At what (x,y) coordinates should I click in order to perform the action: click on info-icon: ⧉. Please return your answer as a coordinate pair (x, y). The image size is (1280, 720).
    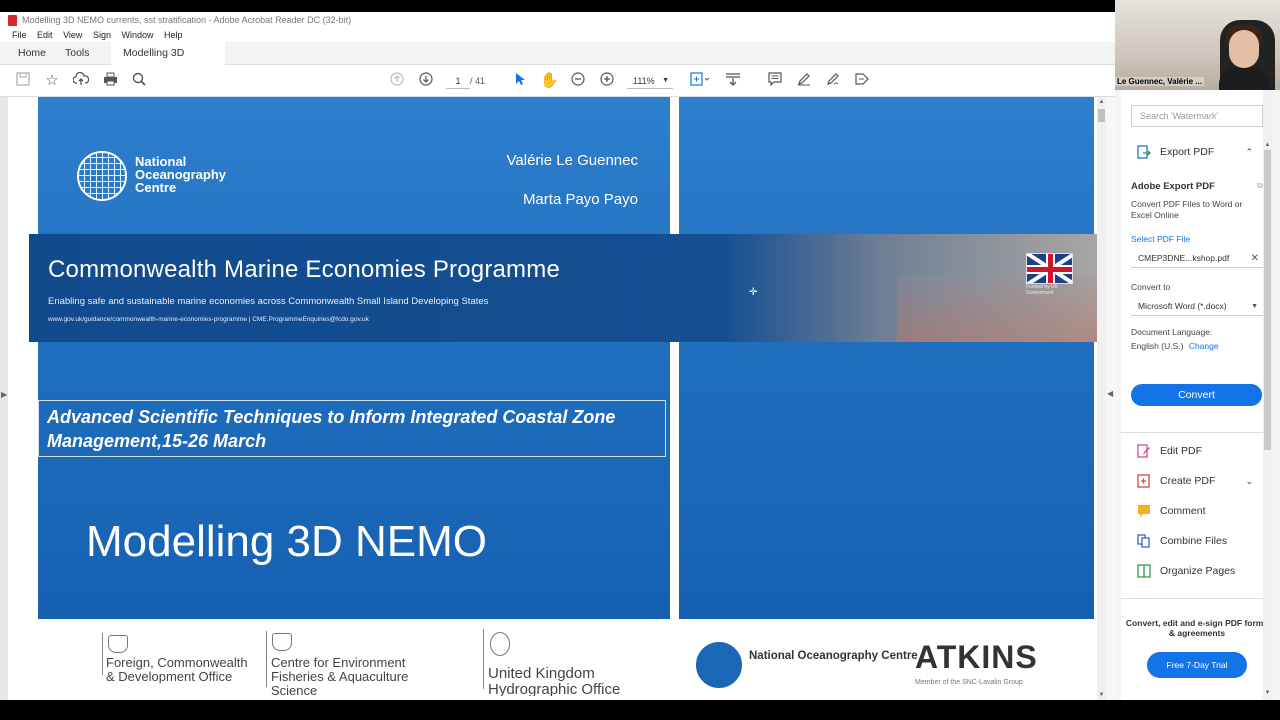
    Looking at the image, I should click on (1260, 186).